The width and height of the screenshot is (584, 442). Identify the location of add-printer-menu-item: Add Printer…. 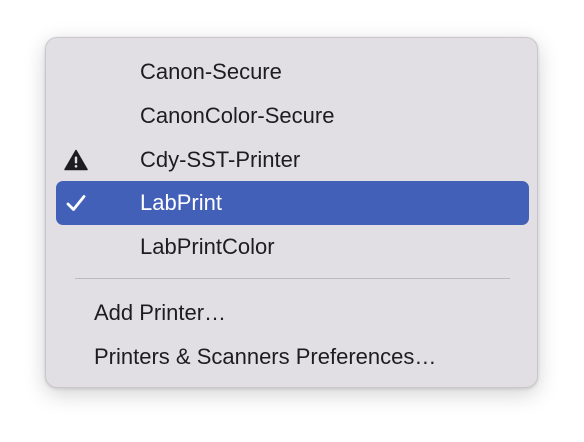
(292, 313).